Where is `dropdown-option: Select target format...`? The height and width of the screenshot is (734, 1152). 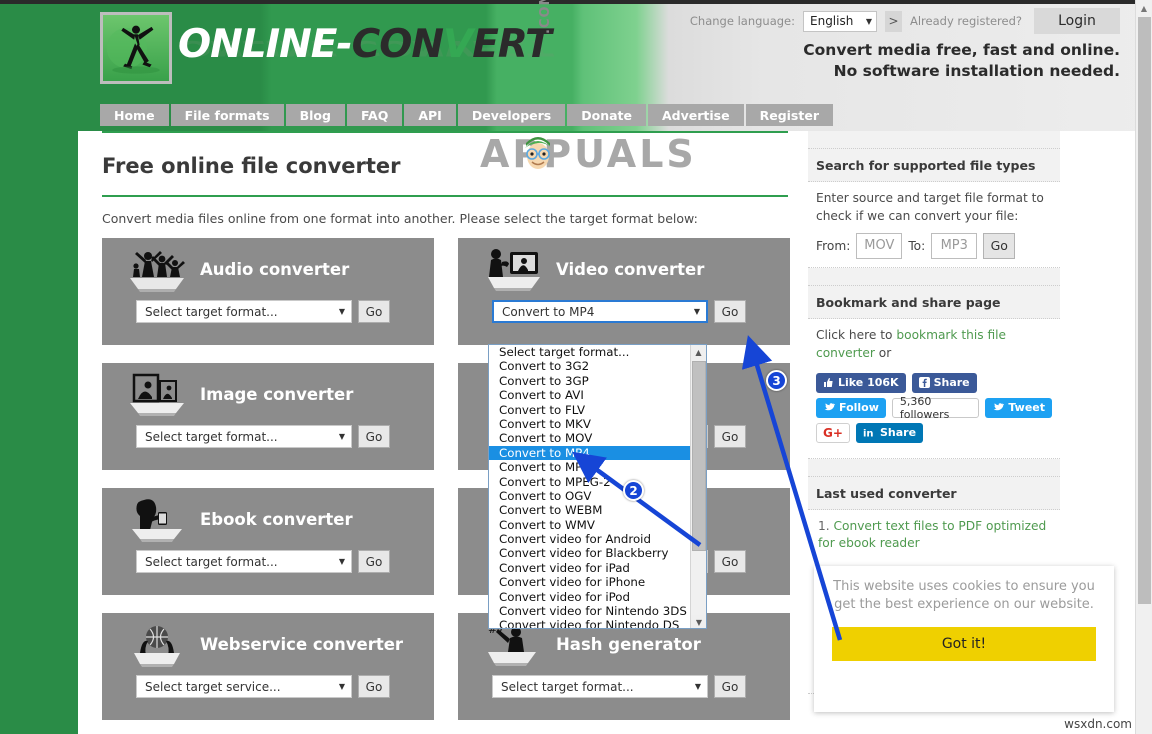 dropdown-option: Select target format... is located at coordinates (590, 352).